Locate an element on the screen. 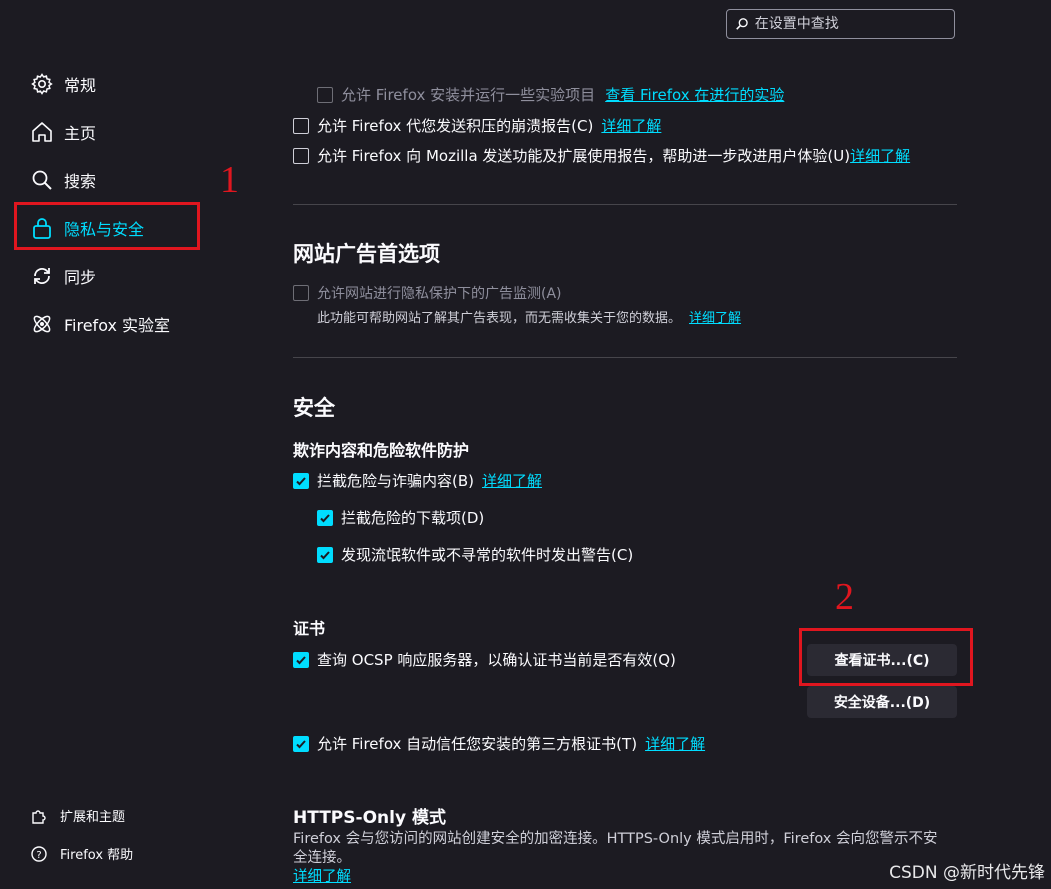  https-only-desc-line2: 全连接。 is located at coordinates (322, 858).